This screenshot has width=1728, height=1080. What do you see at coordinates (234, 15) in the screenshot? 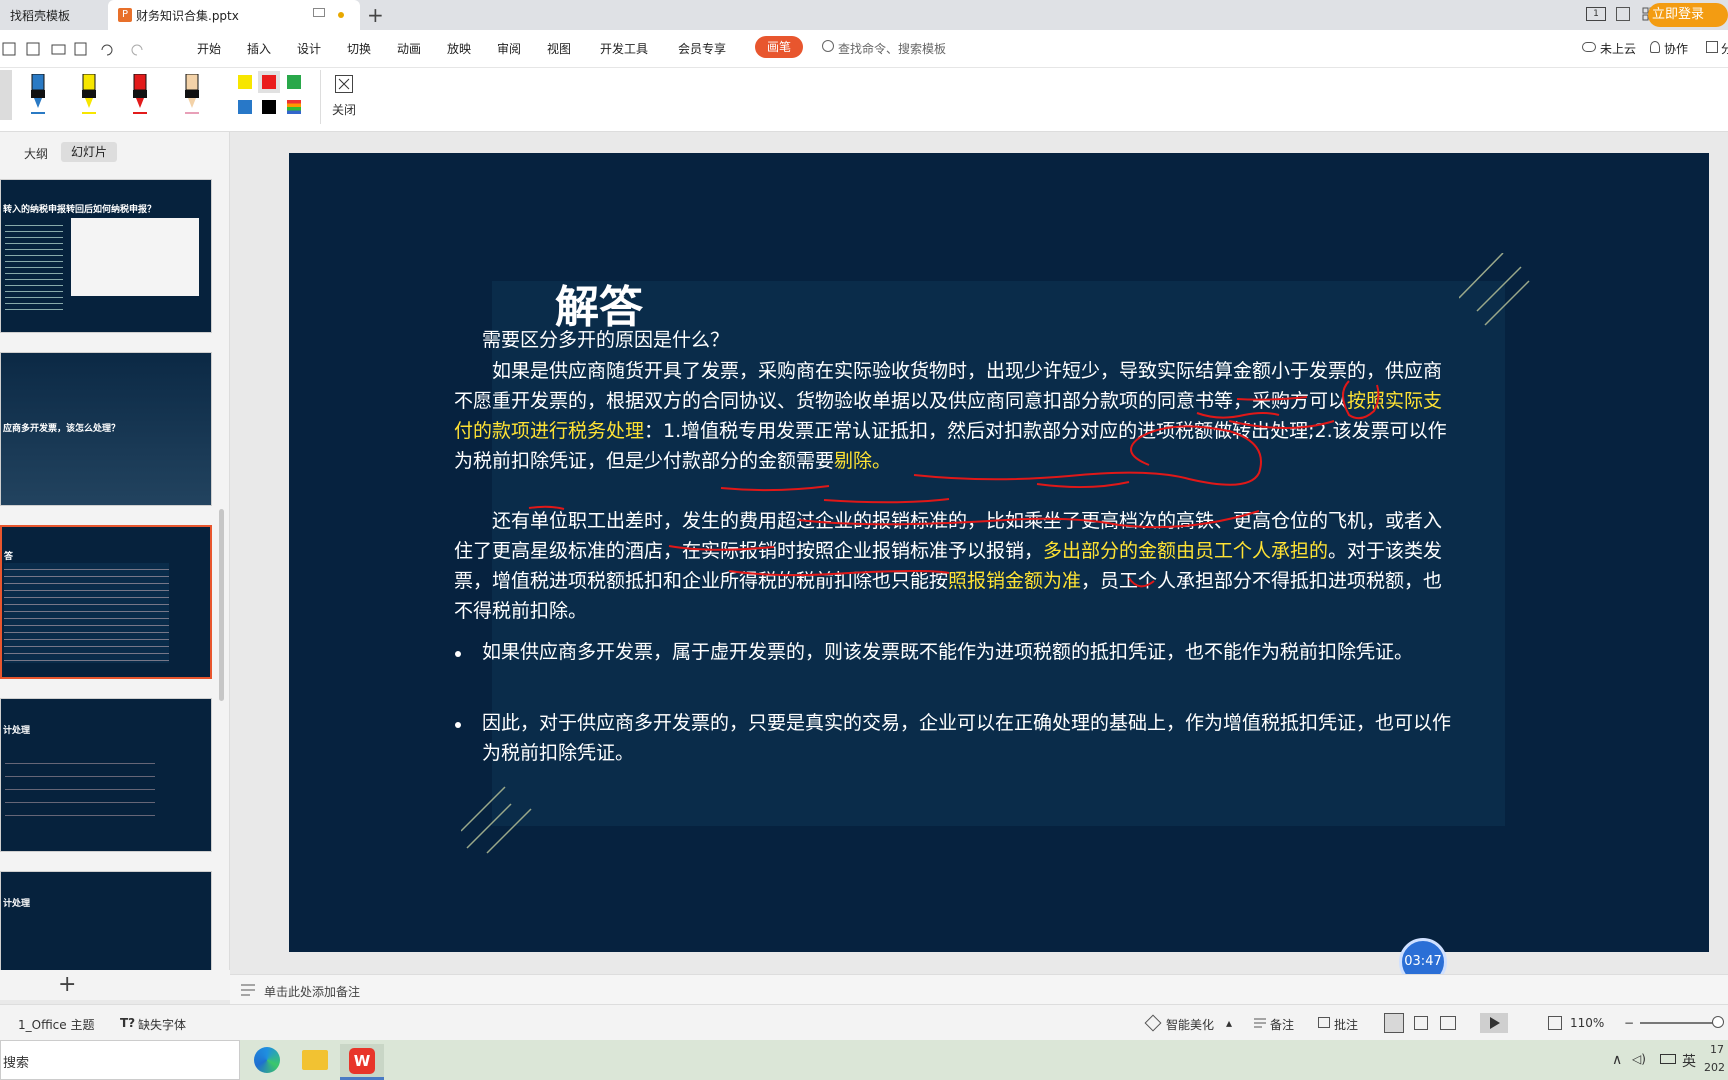
I see `tab-presentation: P 财务知识合集.pptx` at bounding box center [234, 15].